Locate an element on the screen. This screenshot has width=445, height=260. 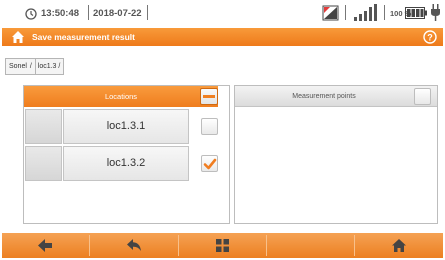
empty-toolbar-slot is located at coordinates (310, 245).